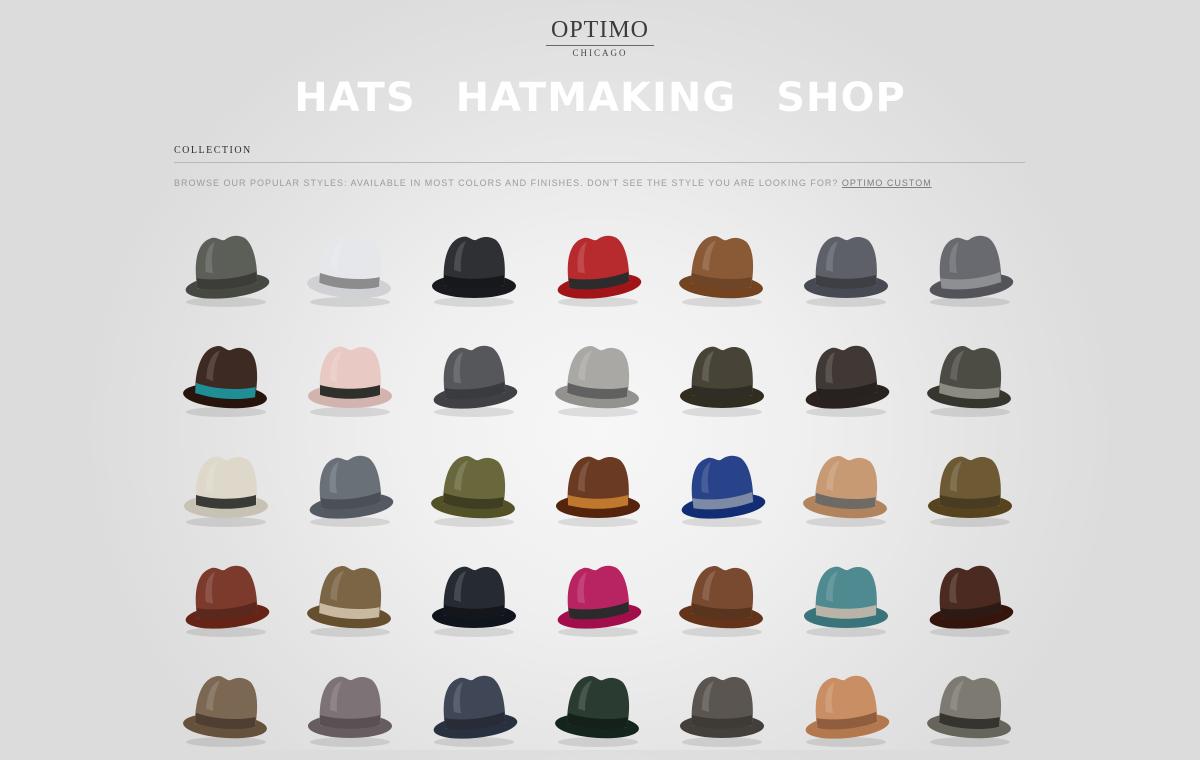 The width and height of the screenshot is (1200, 760). Describe the element at coordinates (599, 162) in the screenshot. I see `section-divider` at that location.